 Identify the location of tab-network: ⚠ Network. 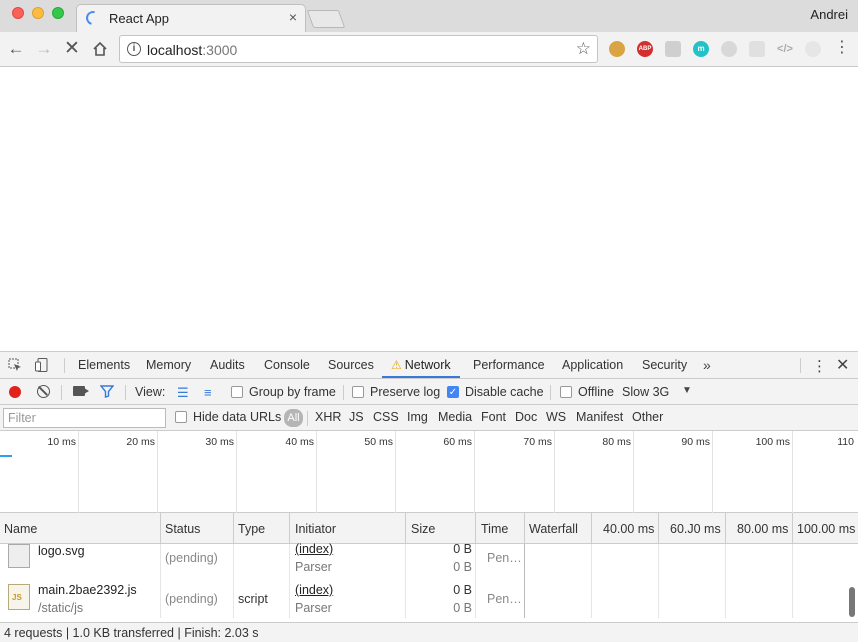
(421, 365).